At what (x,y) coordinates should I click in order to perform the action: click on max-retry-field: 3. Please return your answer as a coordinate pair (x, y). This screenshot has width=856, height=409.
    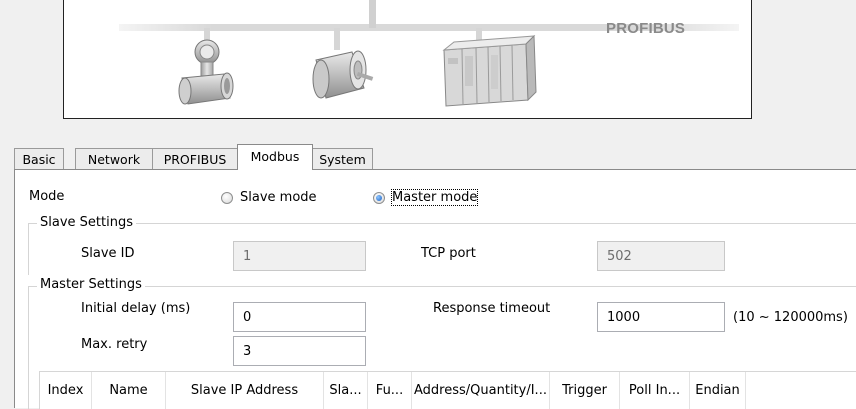
    Looking at the image, I should click on (299, 351).